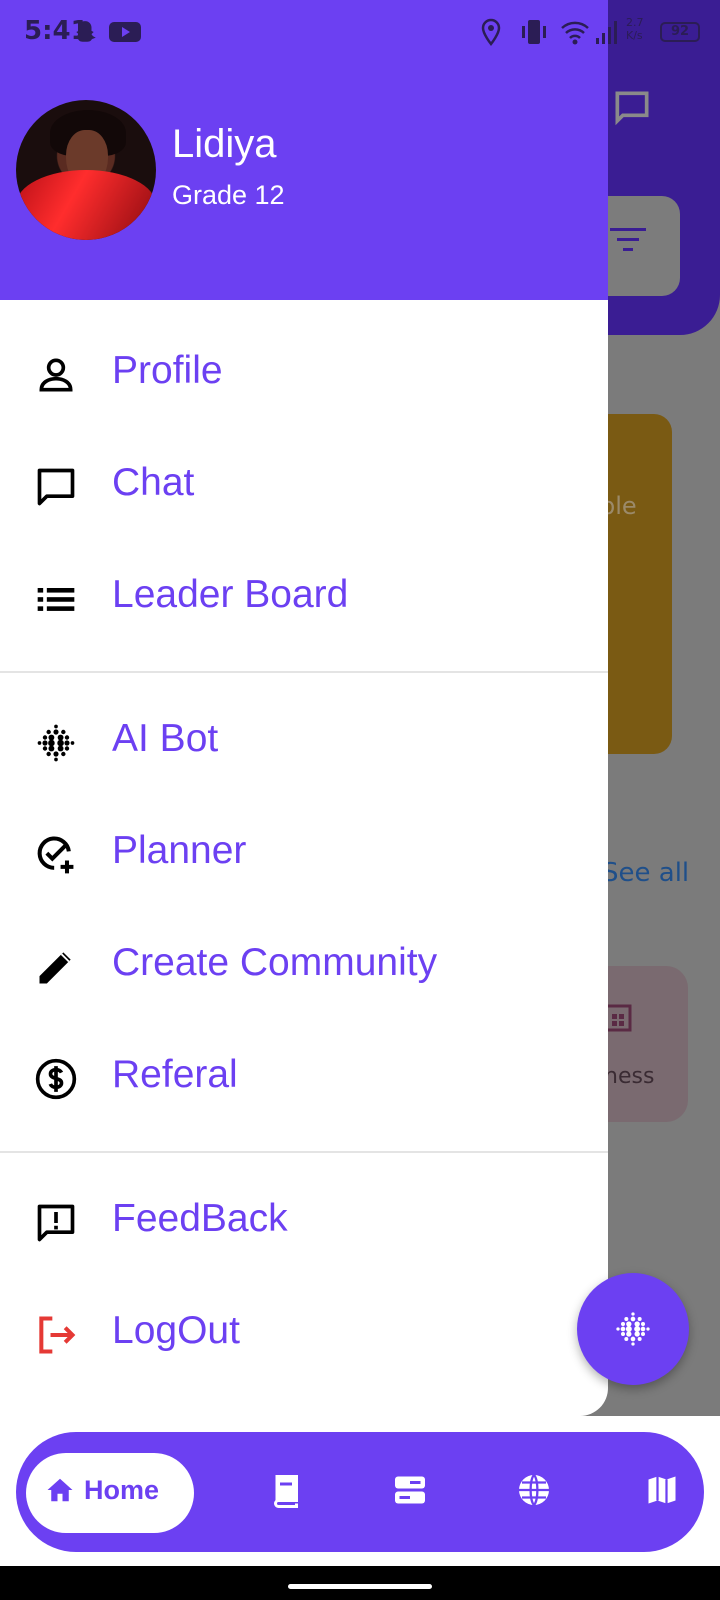 The width and height of the screenshot is (720, 1600). Describe the element at coordinates (55, 968) in the screenshot. I see `pencil-icon` at that location.